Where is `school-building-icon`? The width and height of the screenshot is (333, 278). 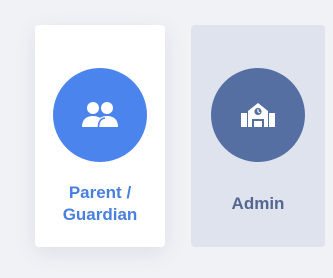 school-building-icon is located at coordinates (258, 115).